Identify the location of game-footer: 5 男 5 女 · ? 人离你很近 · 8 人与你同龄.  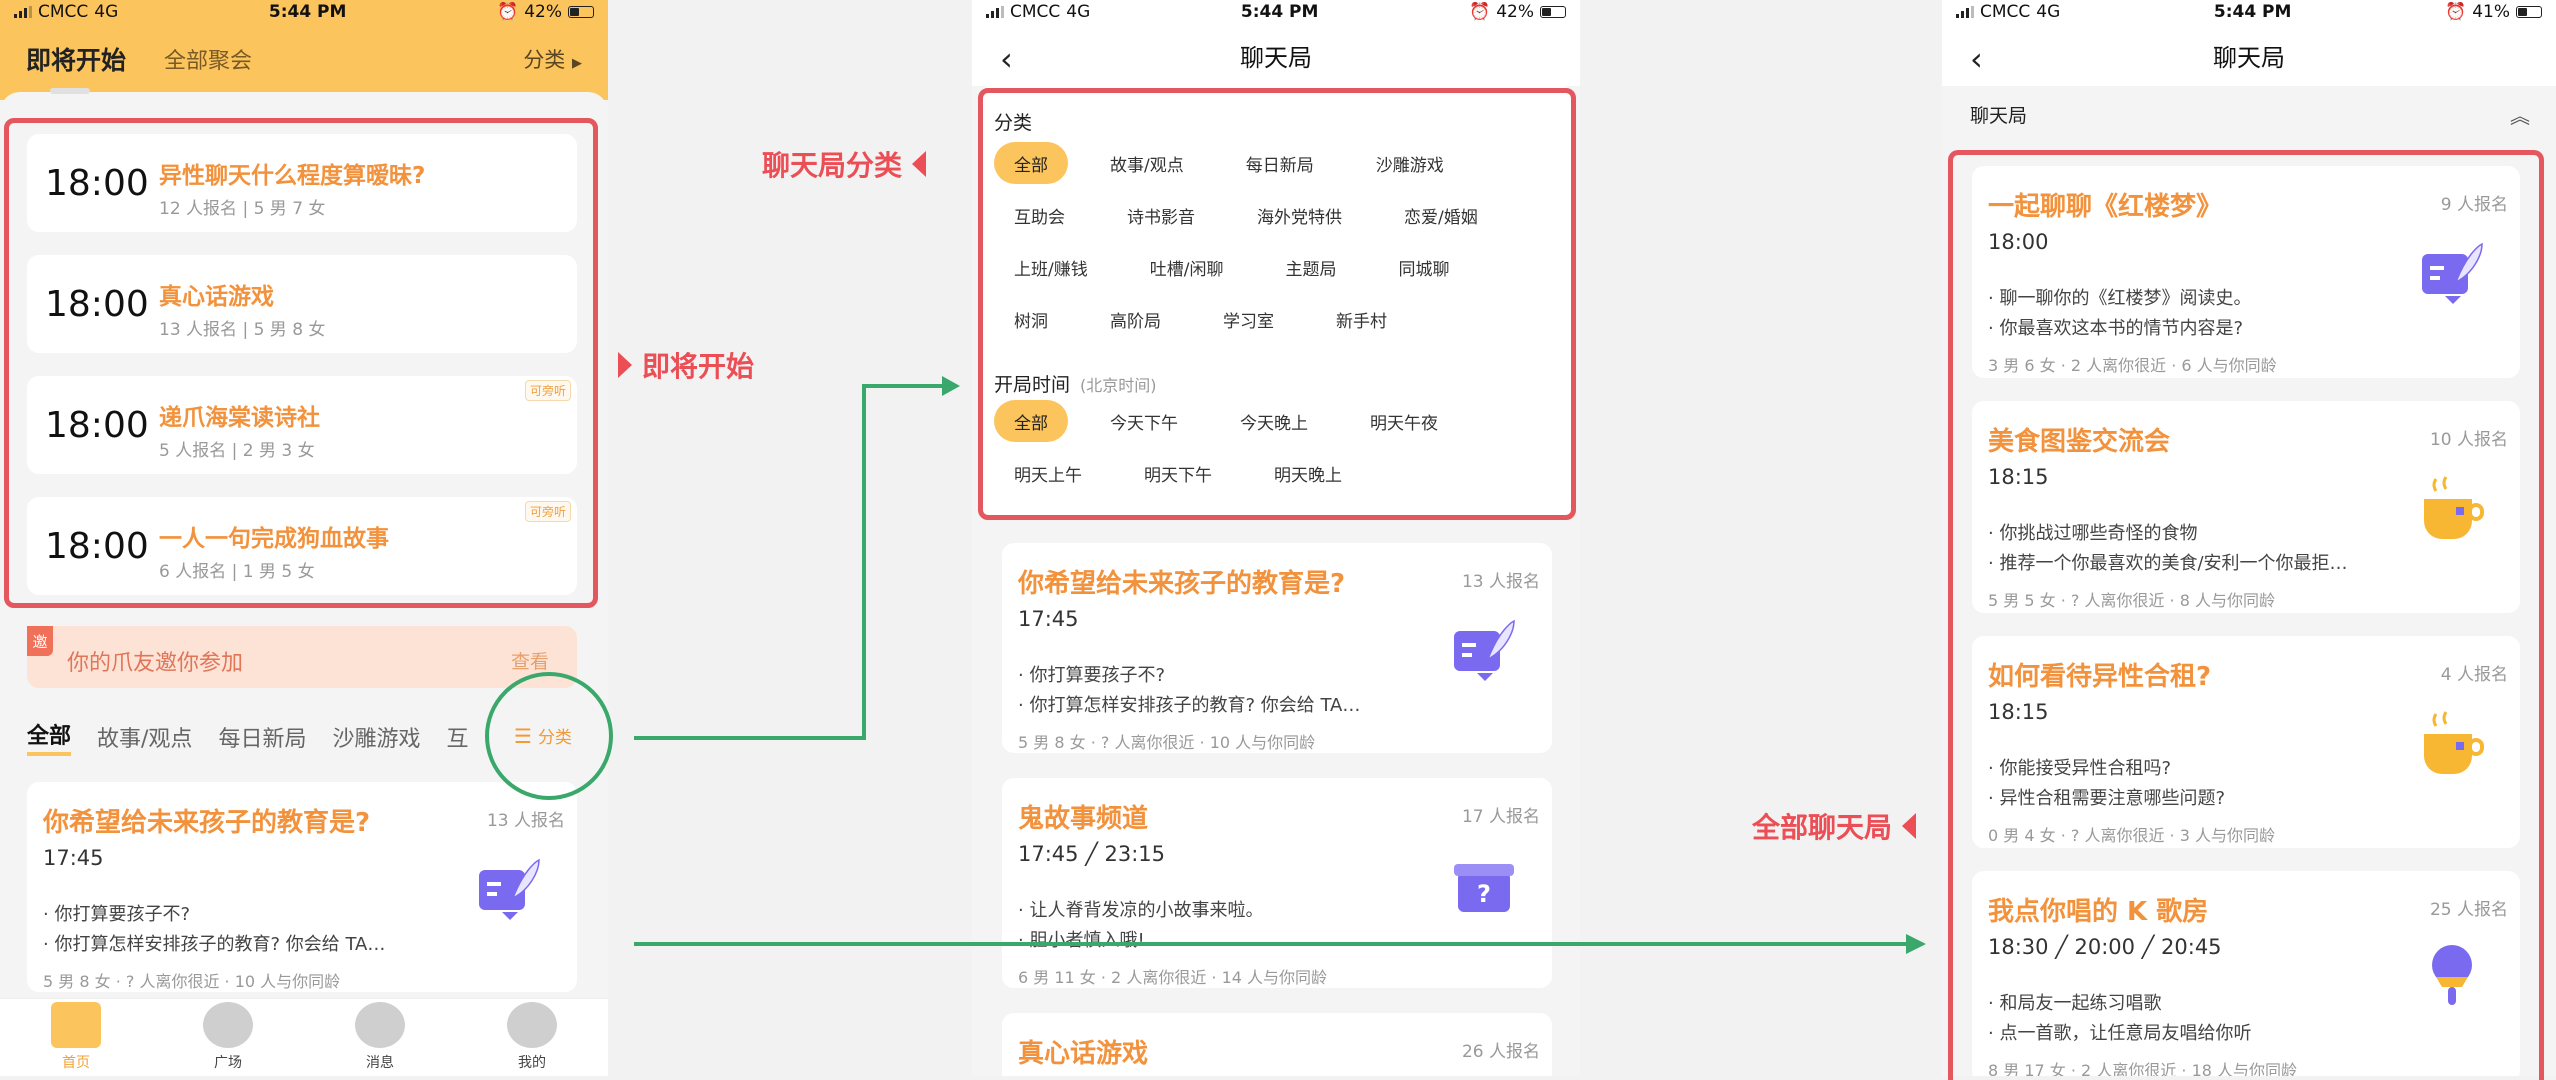
(2131, 600).